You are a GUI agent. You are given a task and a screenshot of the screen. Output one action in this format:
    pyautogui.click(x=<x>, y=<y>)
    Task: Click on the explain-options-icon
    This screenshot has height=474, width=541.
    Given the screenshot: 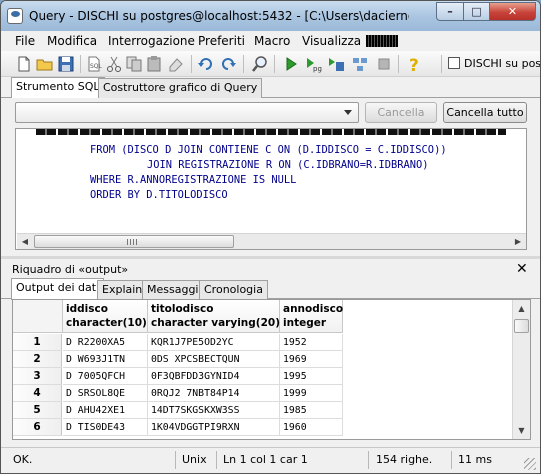 What is the action you would take?
    pyautogui.click(x=360, y=64)
    